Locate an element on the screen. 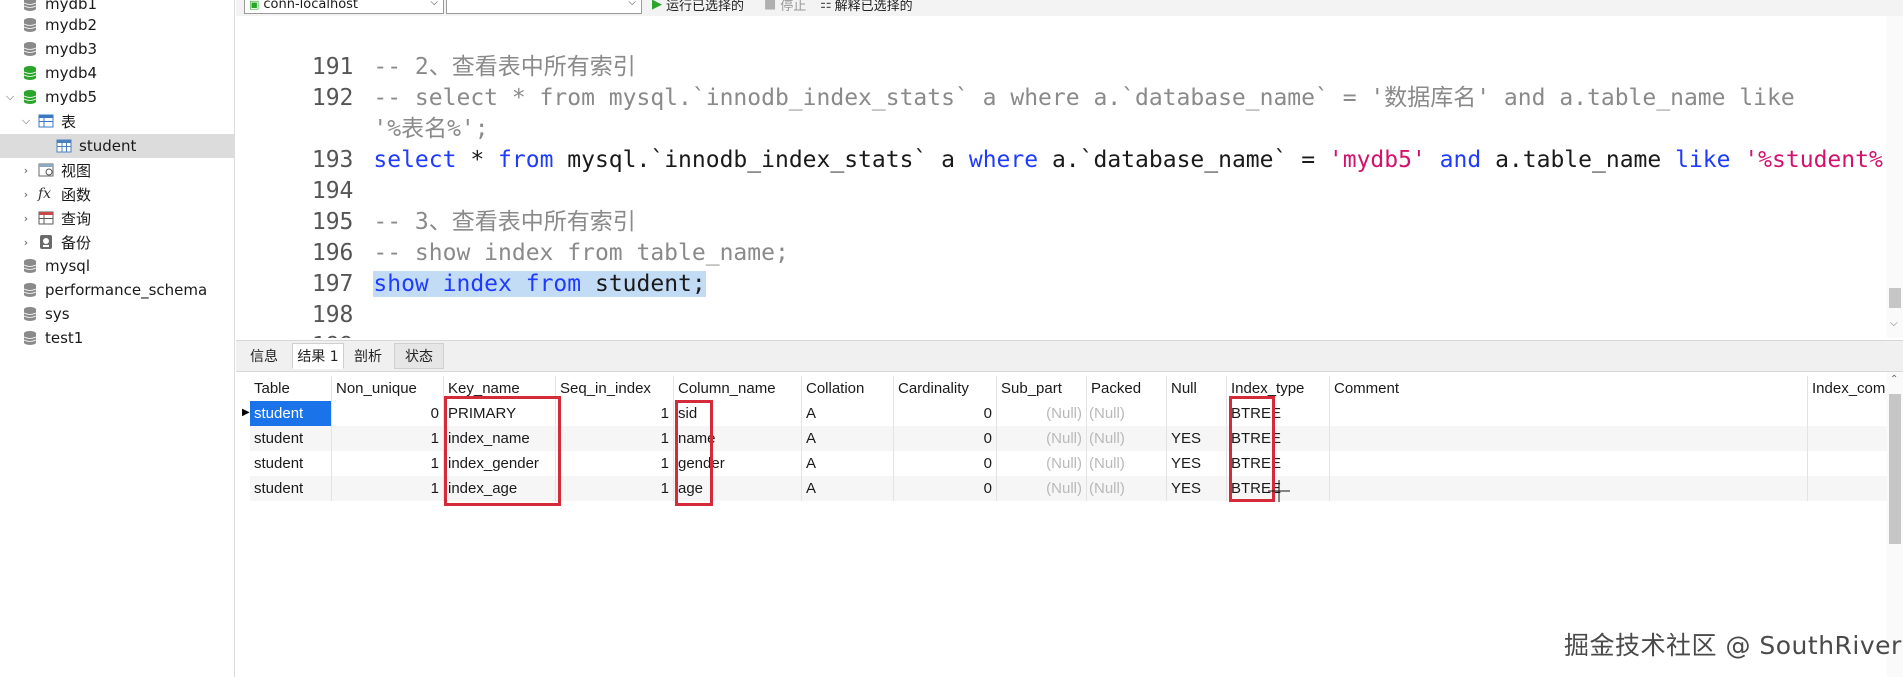 The image size is (1903, 677). tree-item-mydb4: mydb4 is located at coordinates (117, 73).